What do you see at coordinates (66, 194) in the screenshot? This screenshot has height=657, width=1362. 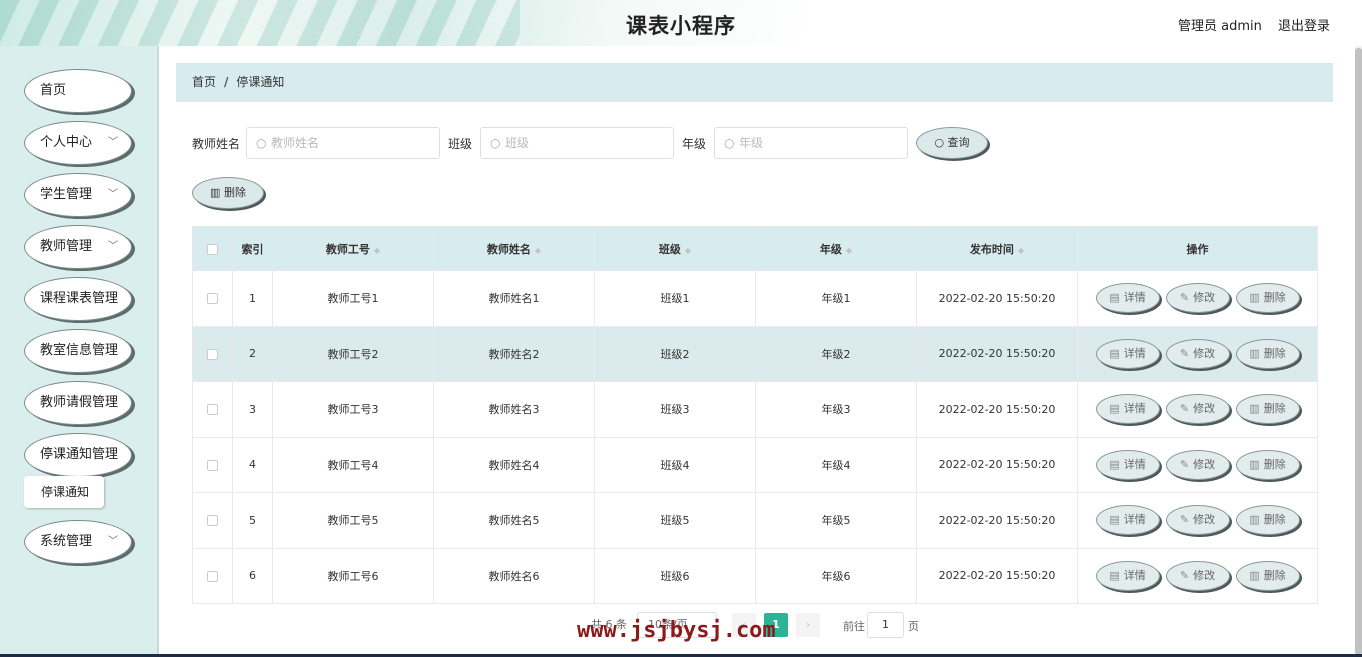 I see `sidebar-item-label: 学生管理` at bounding box center [66, 194].